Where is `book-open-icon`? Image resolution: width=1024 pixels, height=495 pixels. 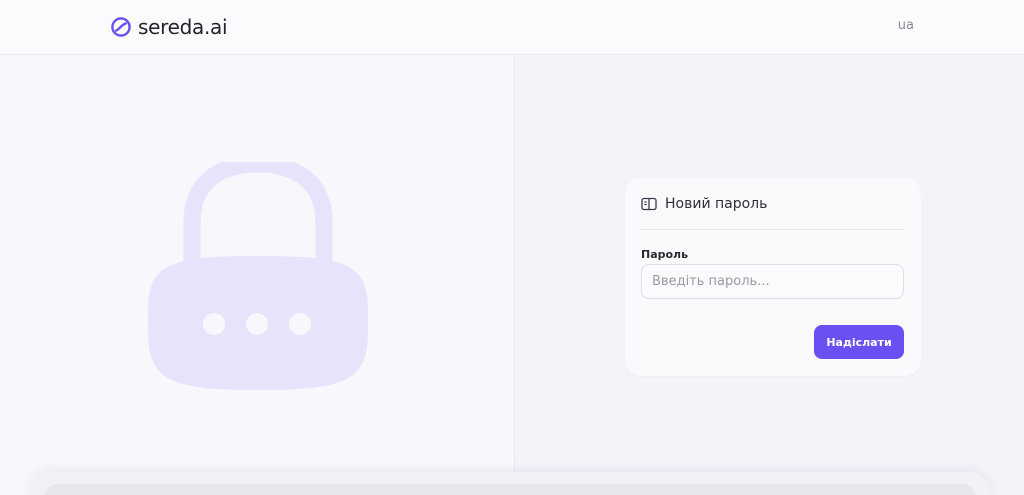 book-open-icon is located at coordinates (649, 204).